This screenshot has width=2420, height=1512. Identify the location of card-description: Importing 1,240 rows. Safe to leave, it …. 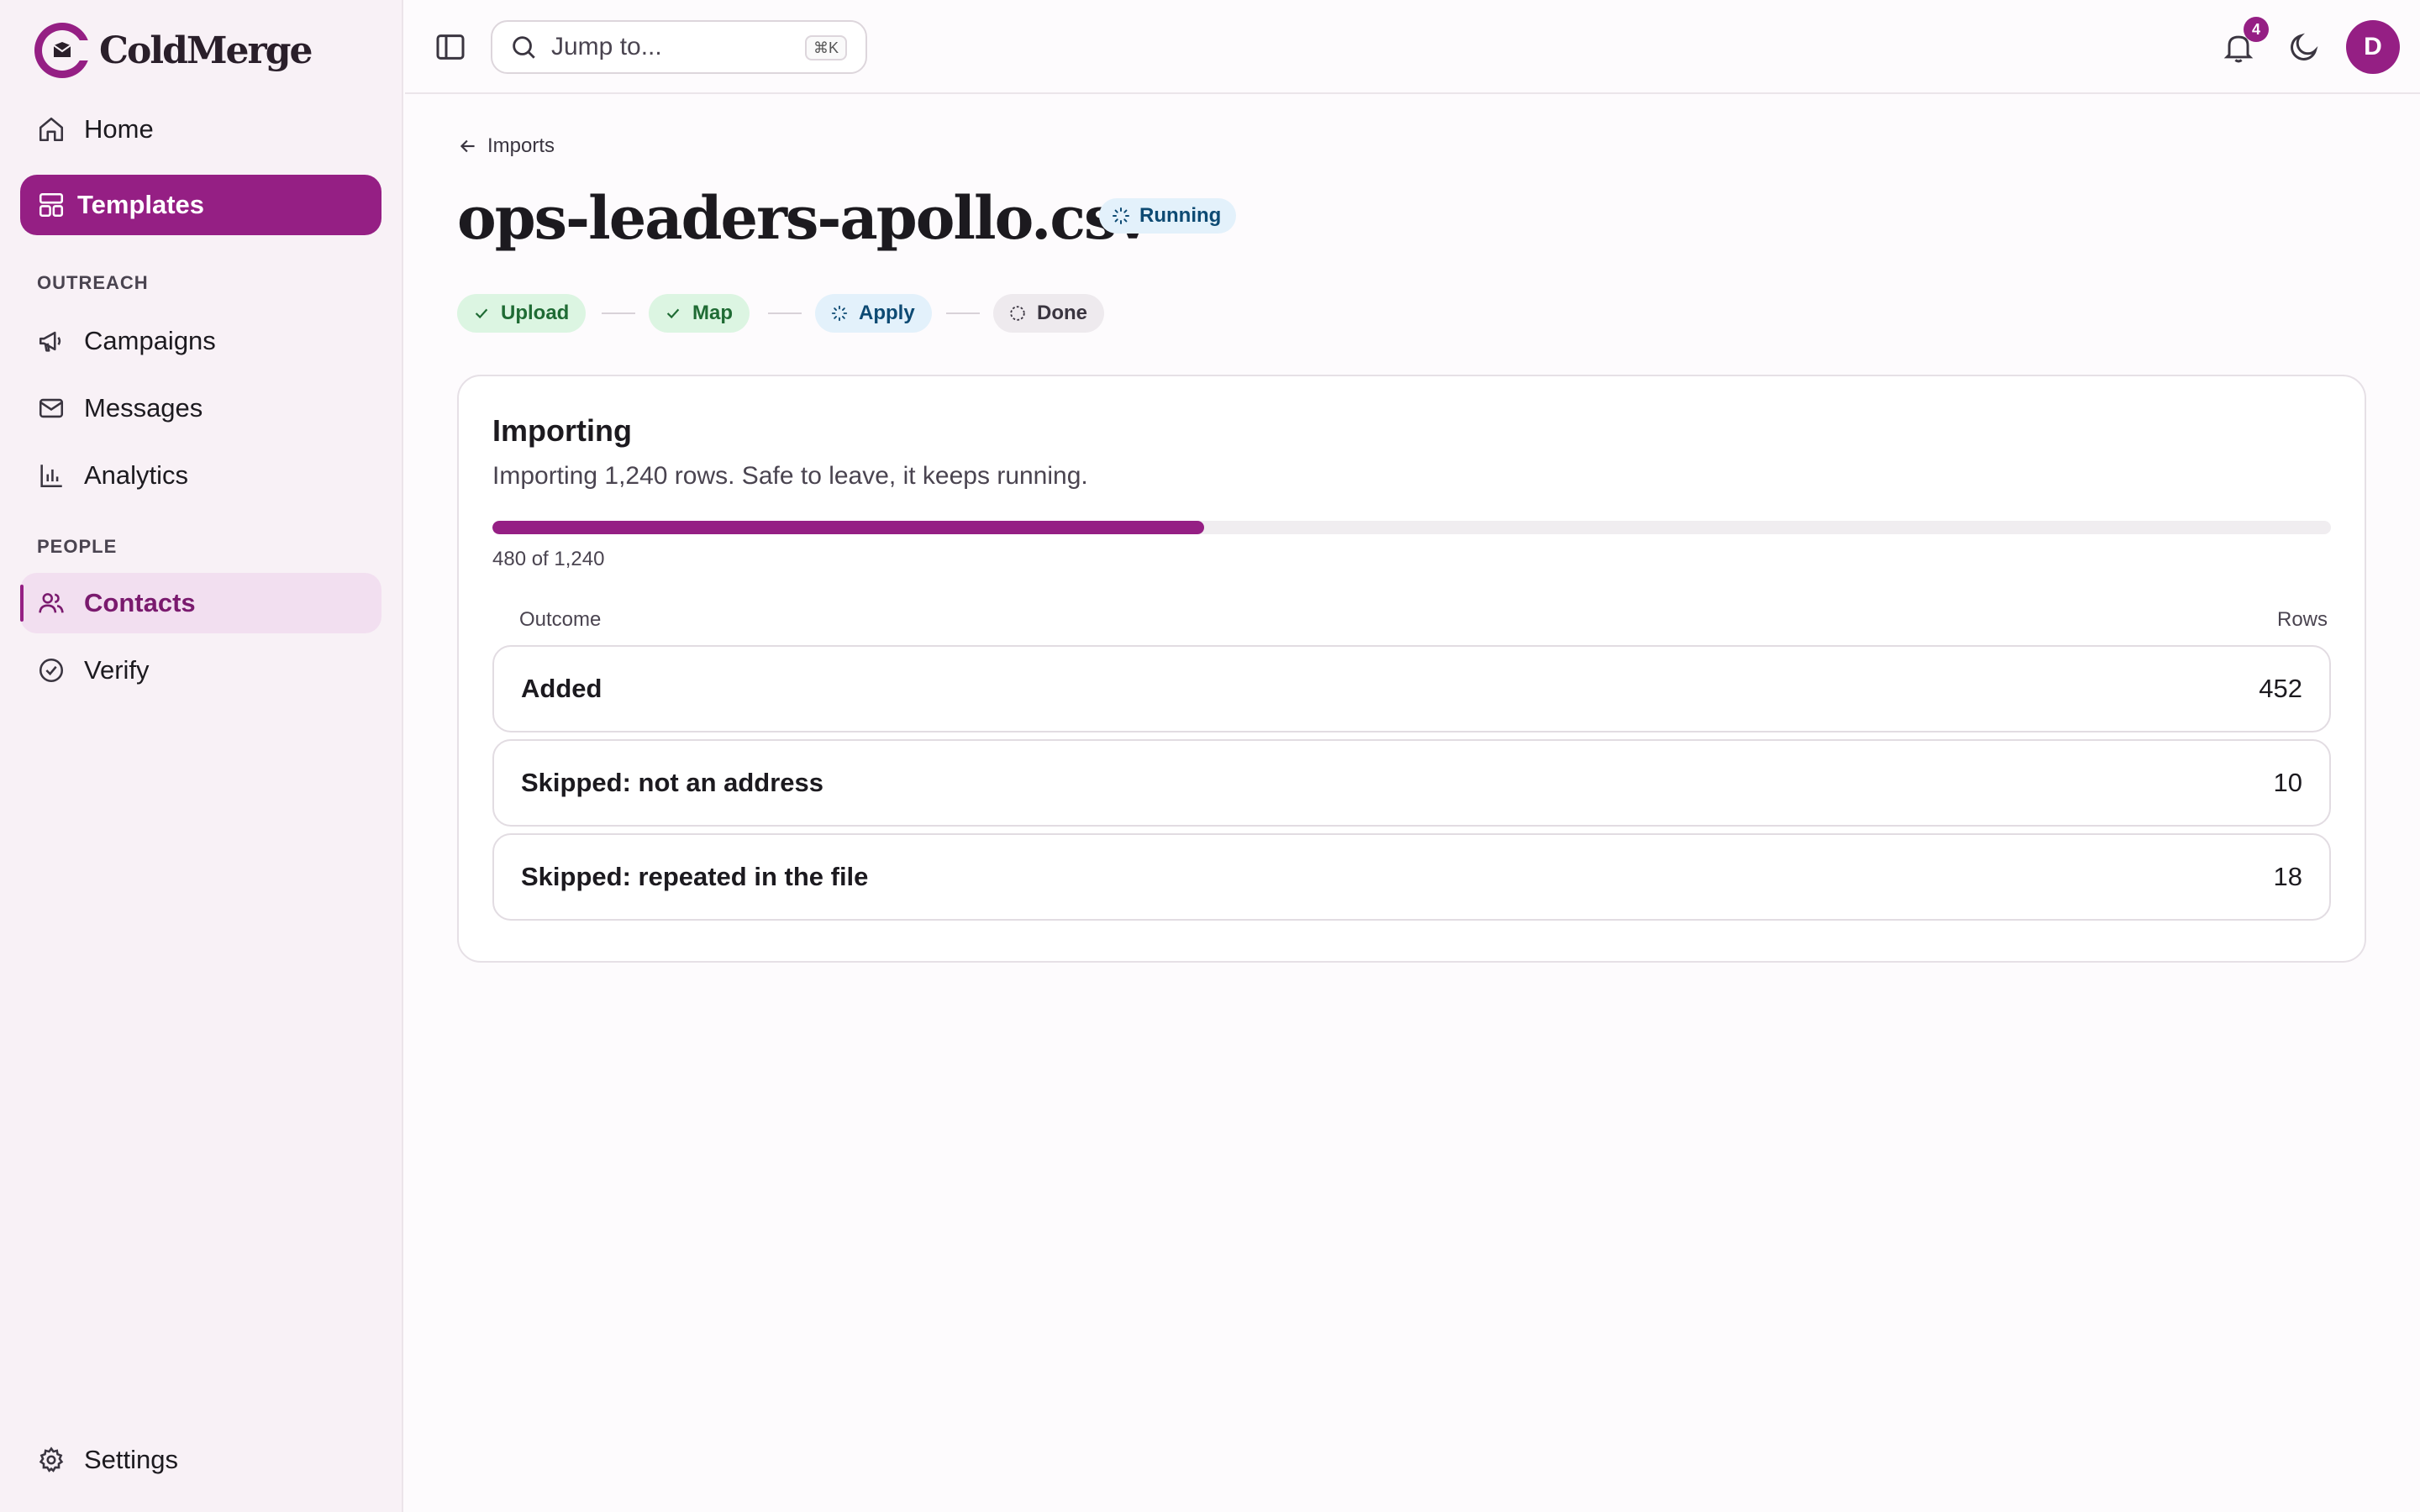
(790, 476).